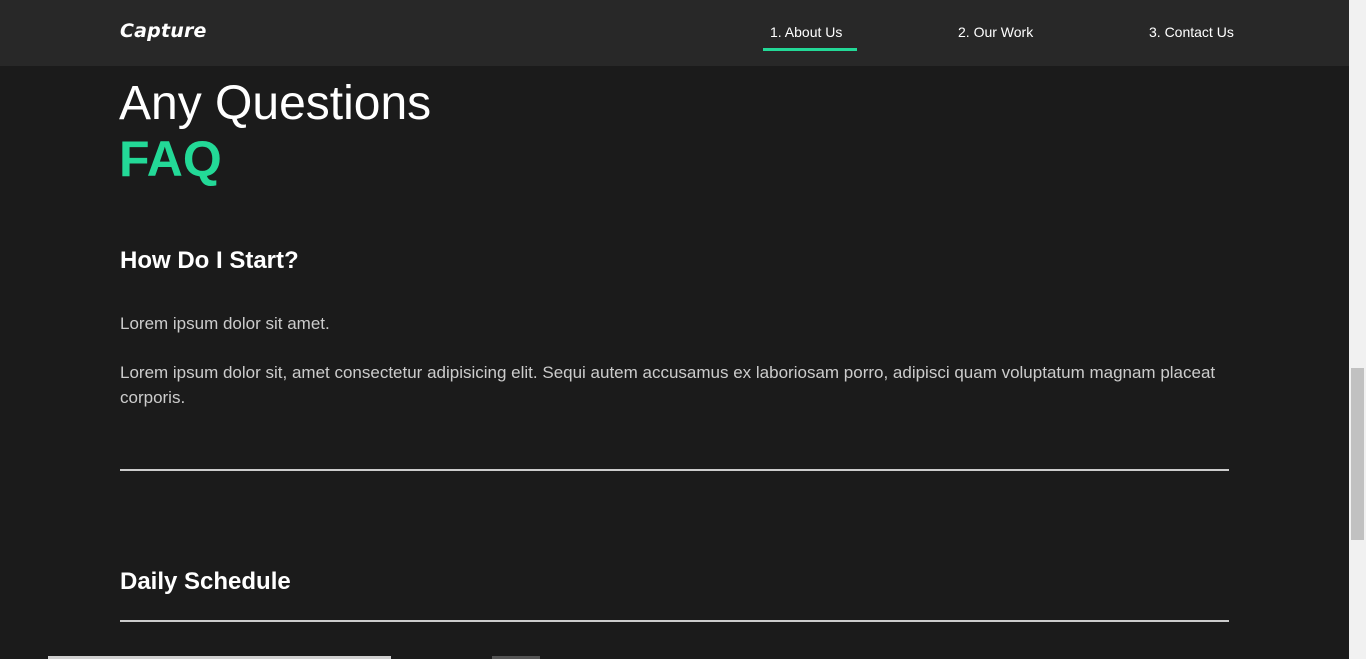  I want to click on faq-answer-line: Lorem ipsum dolor sit amet., so click(225, 323).